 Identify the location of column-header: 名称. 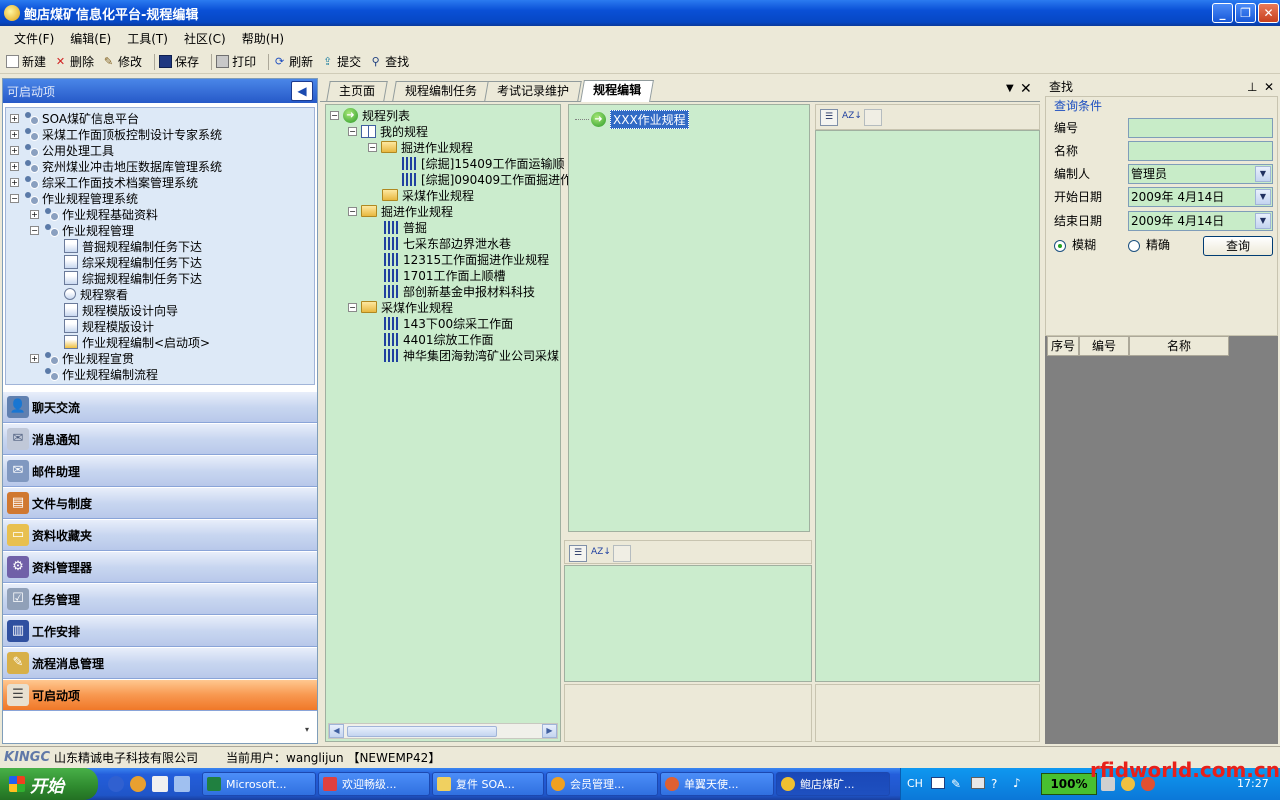
(1179, 346).